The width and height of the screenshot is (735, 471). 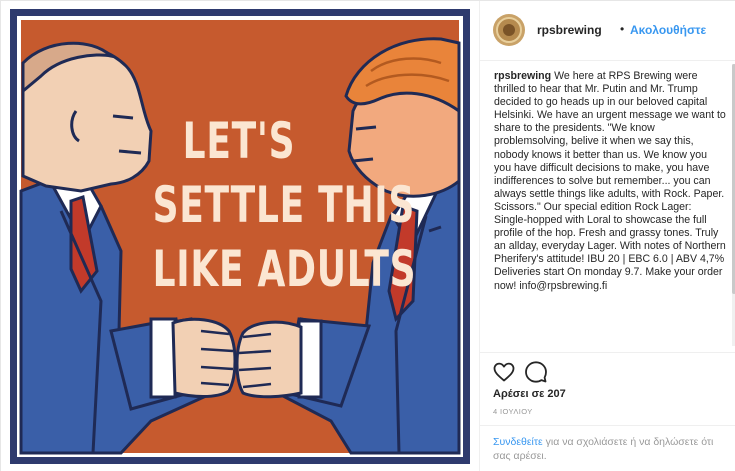 I want to click on headline-line-1: LET'S, so click(x=239, y=141).